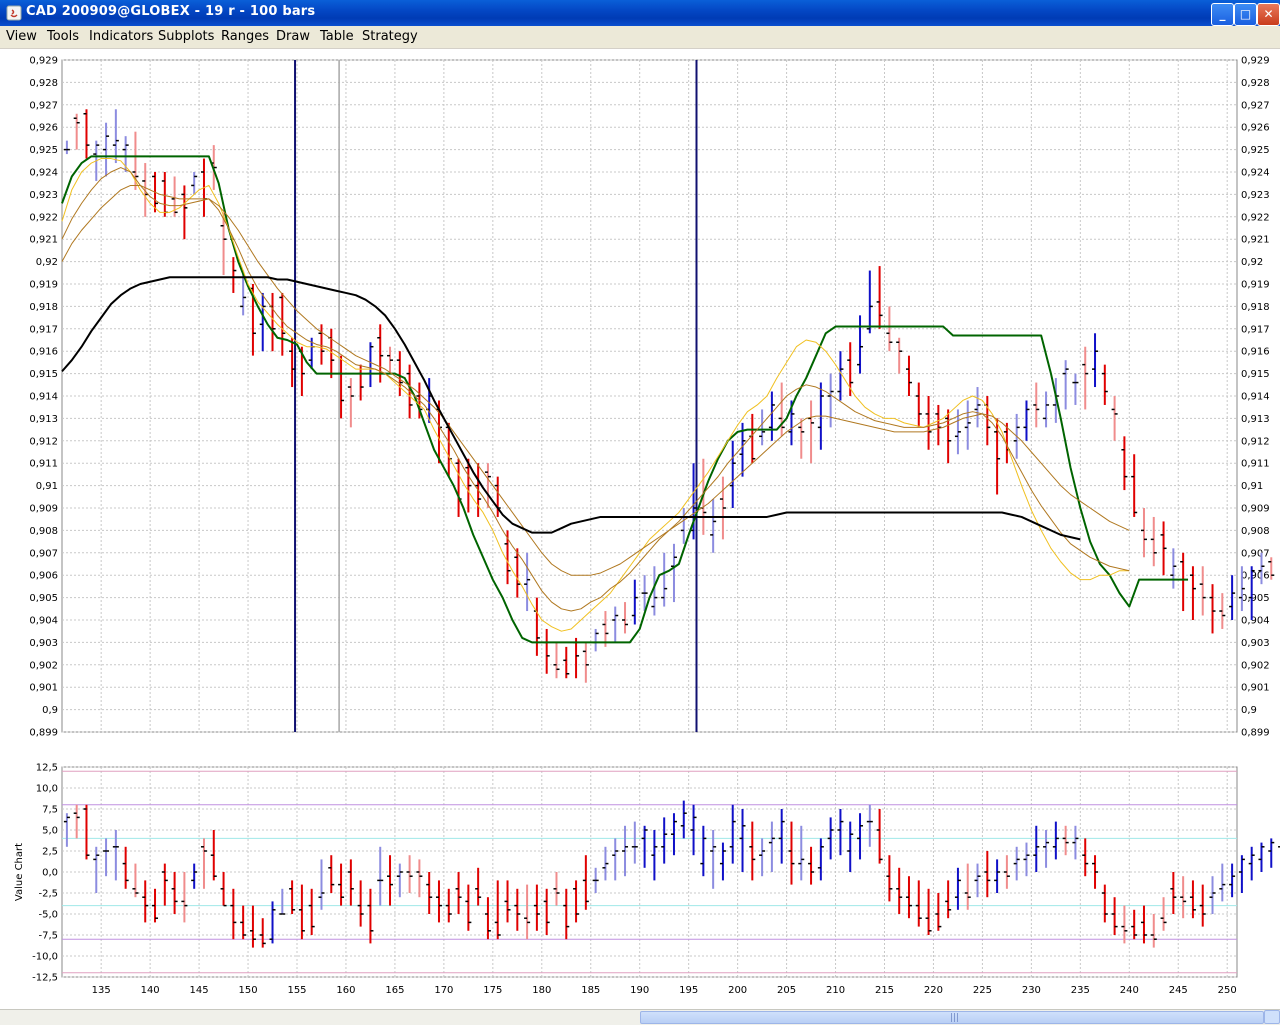  What do you see at coordinates (43, 240) in the screenshot?
I see `y-tick-label: 0,921` at bounding box center [43, 240].